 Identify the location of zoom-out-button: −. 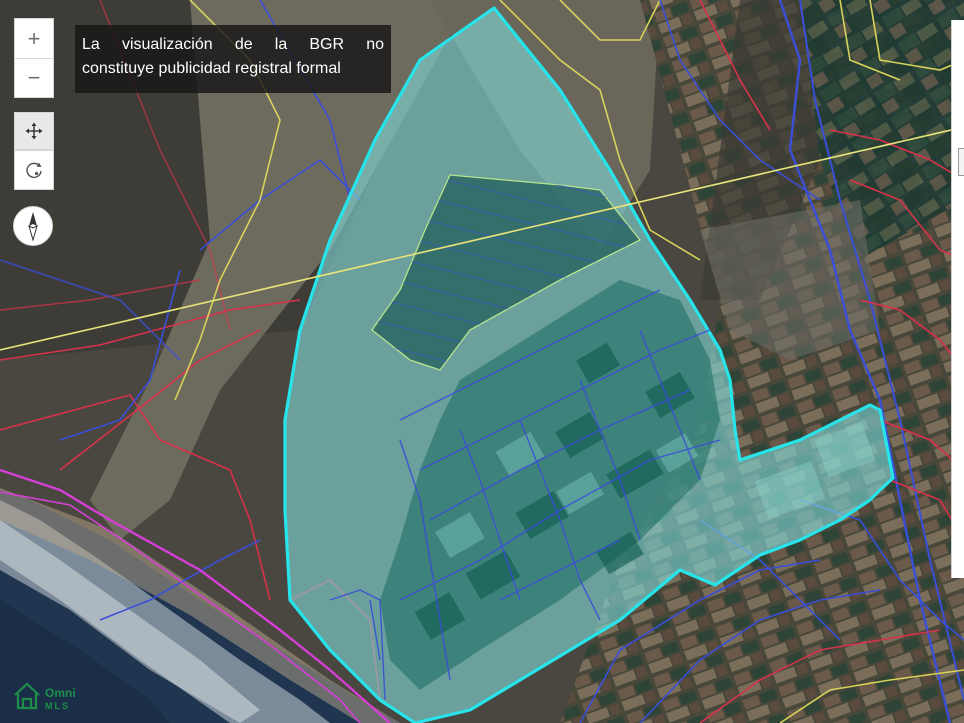
(34, 78).